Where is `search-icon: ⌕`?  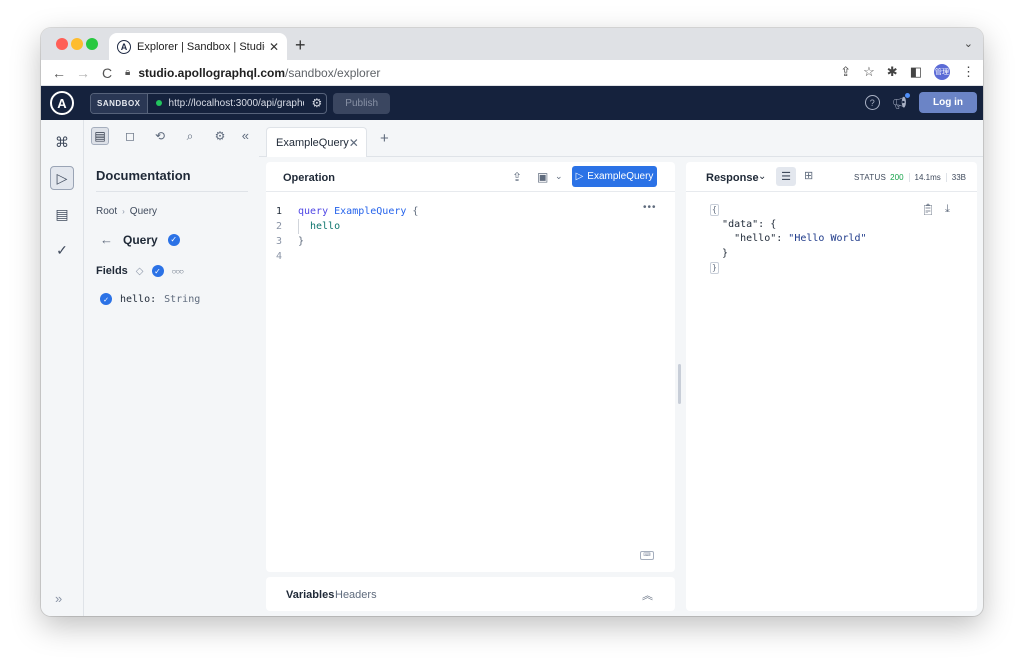
search-icon: ⌕ is located at coordinates (190, 136).